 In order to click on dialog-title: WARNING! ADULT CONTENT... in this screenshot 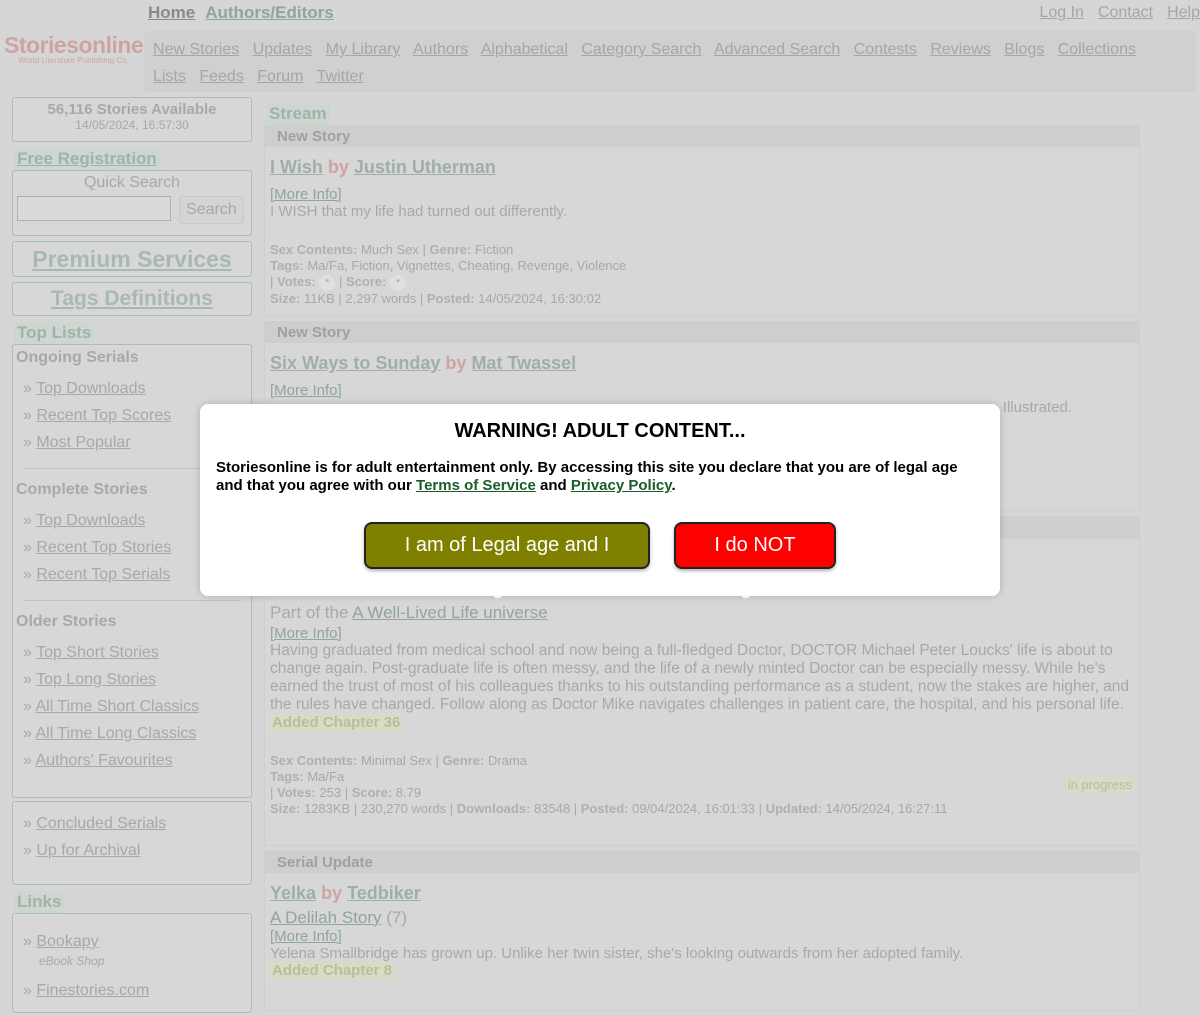, I will do `click(600, 431)`.